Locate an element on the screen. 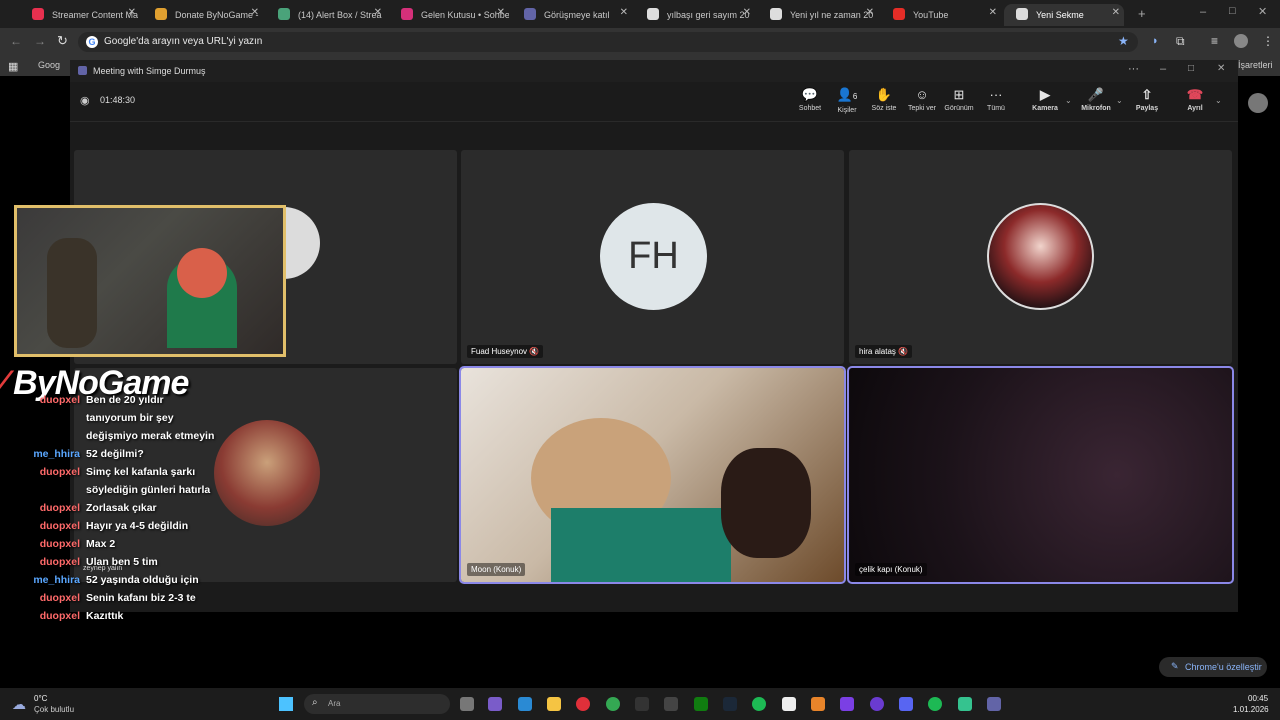  forward-icon: → is located at coordinates (40, 41).